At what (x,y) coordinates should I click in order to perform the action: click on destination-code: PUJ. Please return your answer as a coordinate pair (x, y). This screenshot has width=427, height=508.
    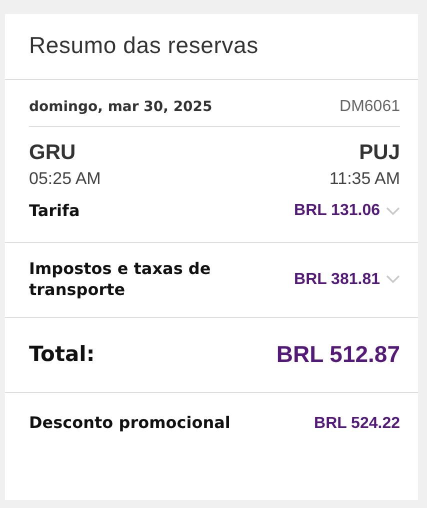
    Looking at the image, I should click on (379, 153).